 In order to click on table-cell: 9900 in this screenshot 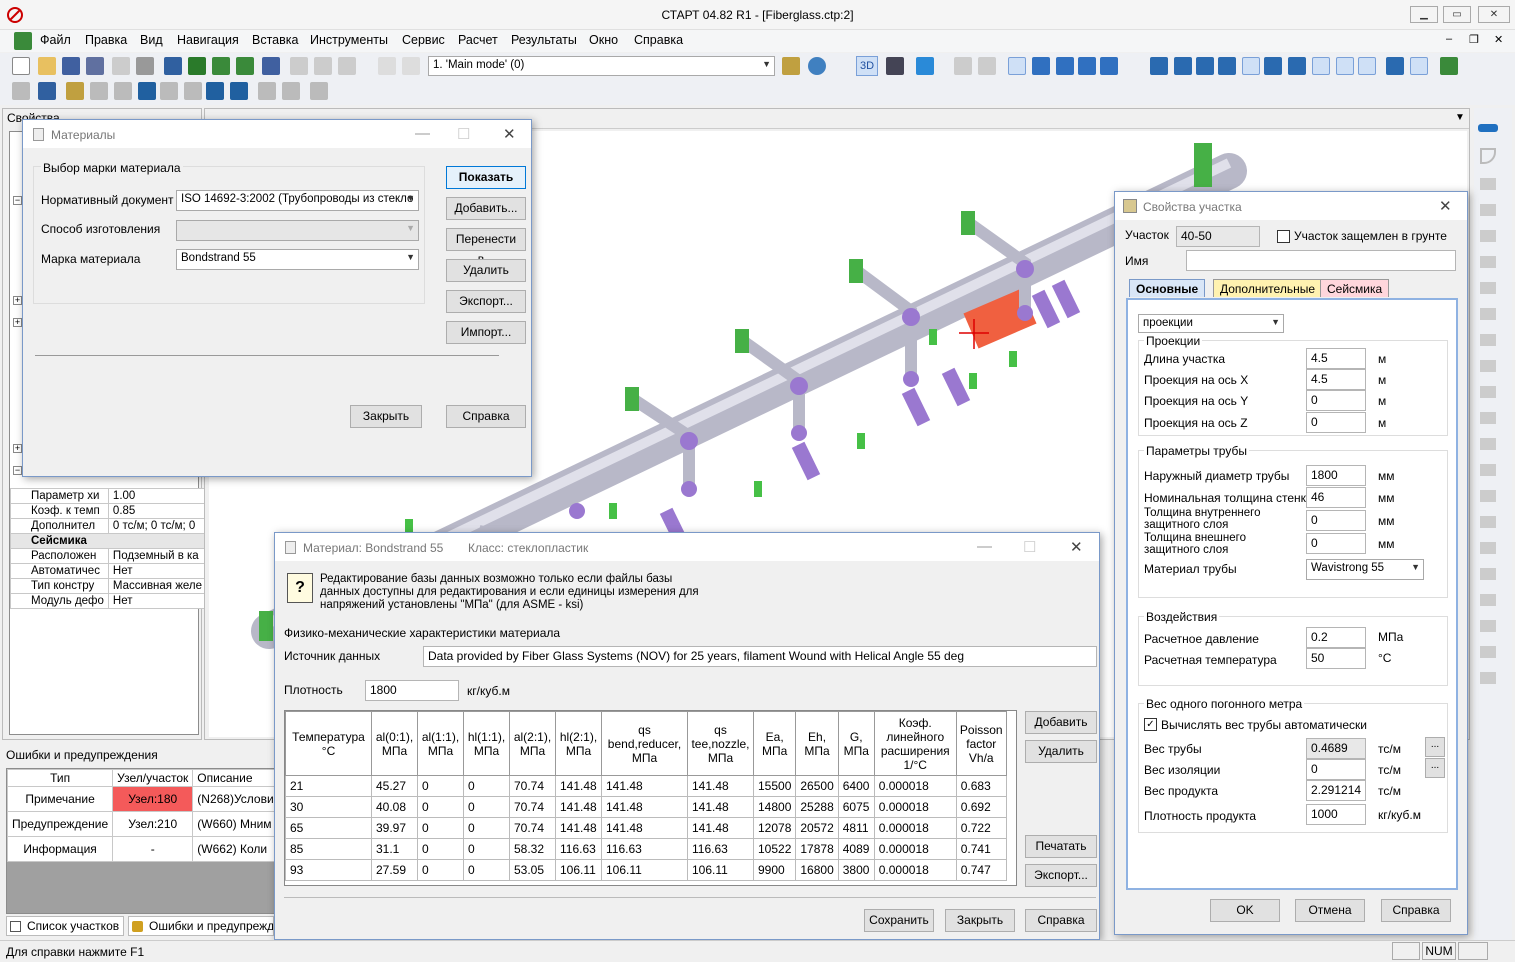, I will do `click(774, 870)`.